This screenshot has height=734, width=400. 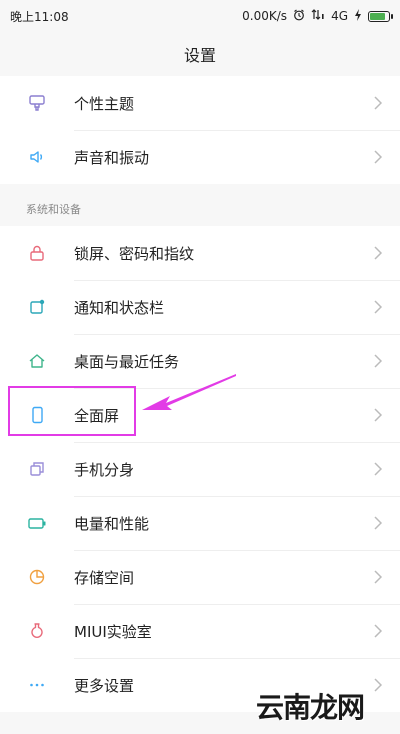 I want to click on settings-item-dual-apps: 手机分身, so click(x=200, y=469).